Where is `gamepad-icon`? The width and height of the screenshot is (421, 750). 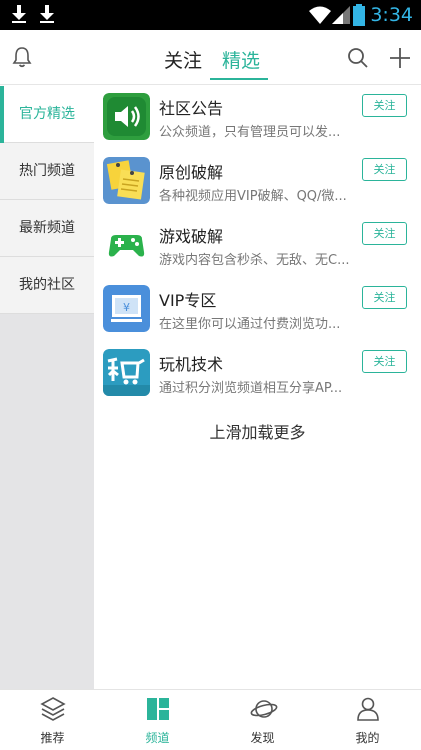
gamepad-icon is located at coordinates (126, 244).